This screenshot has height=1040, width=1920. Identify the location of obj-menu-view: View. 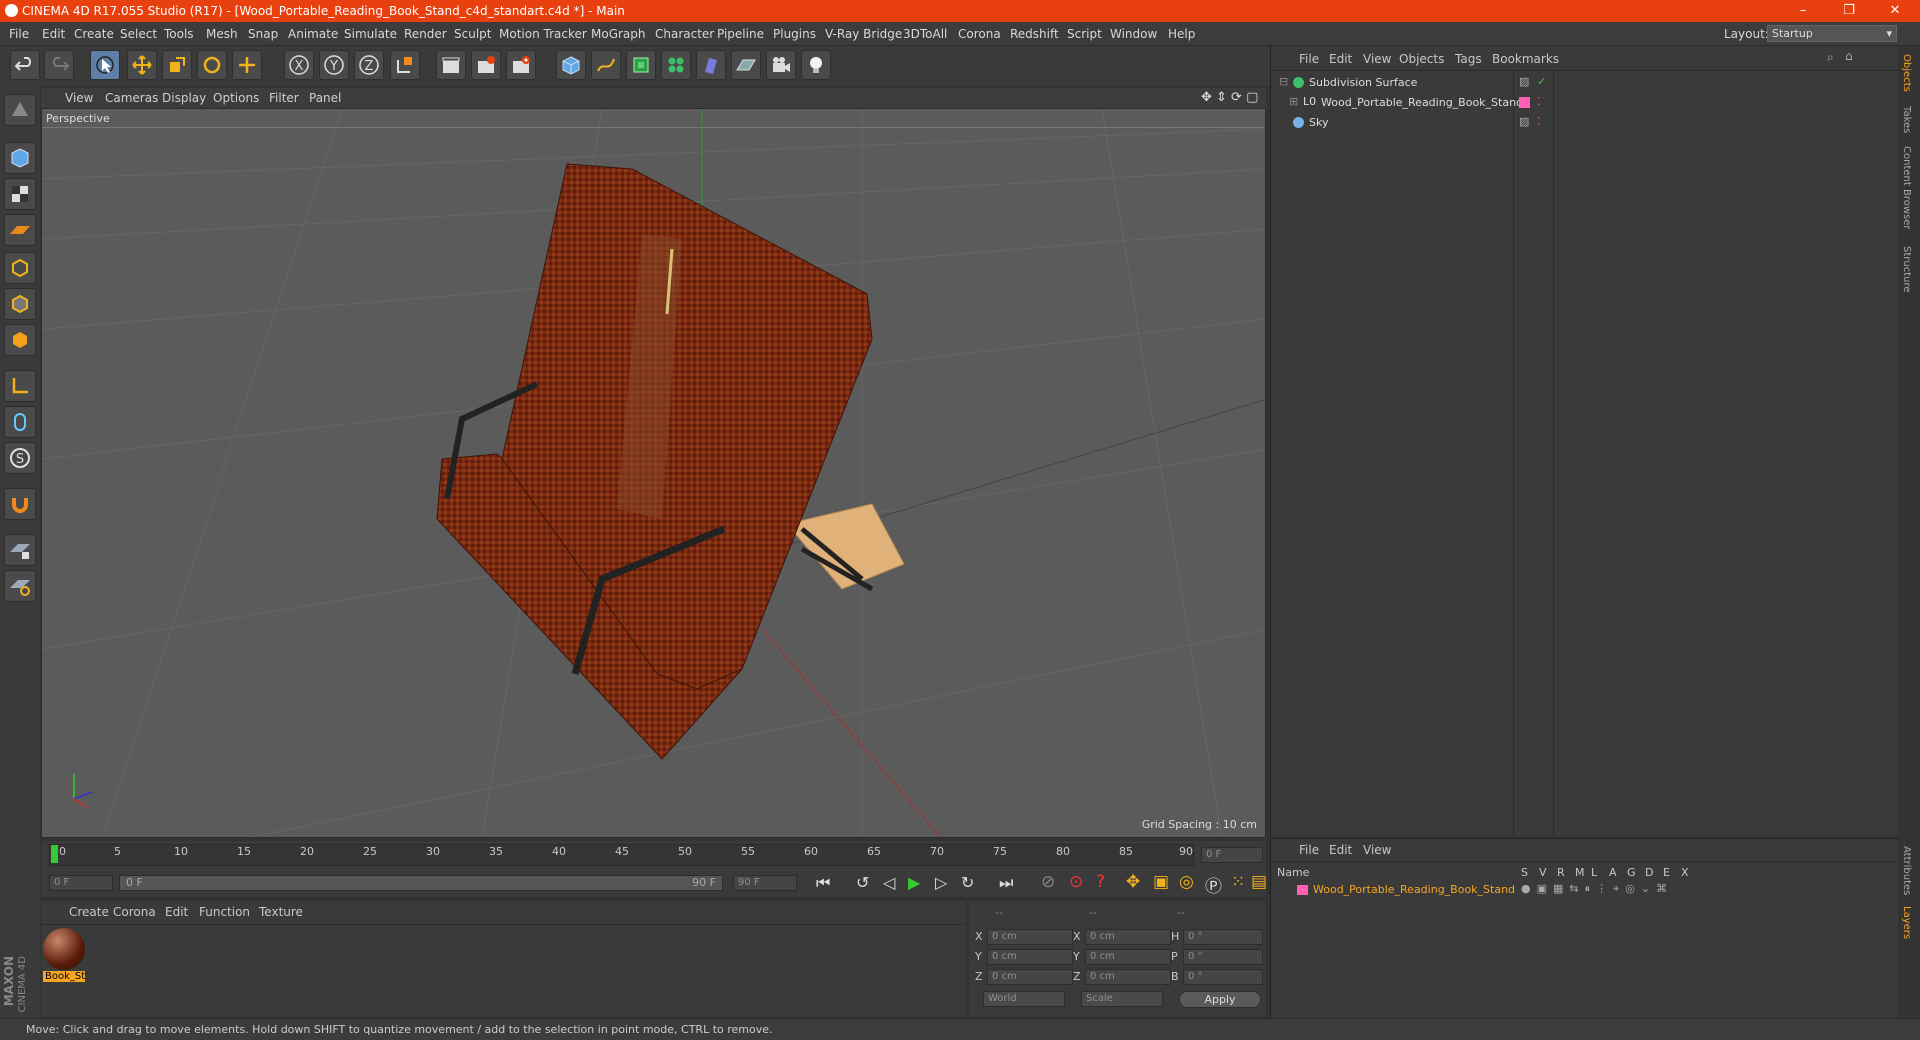
(1377, 59).